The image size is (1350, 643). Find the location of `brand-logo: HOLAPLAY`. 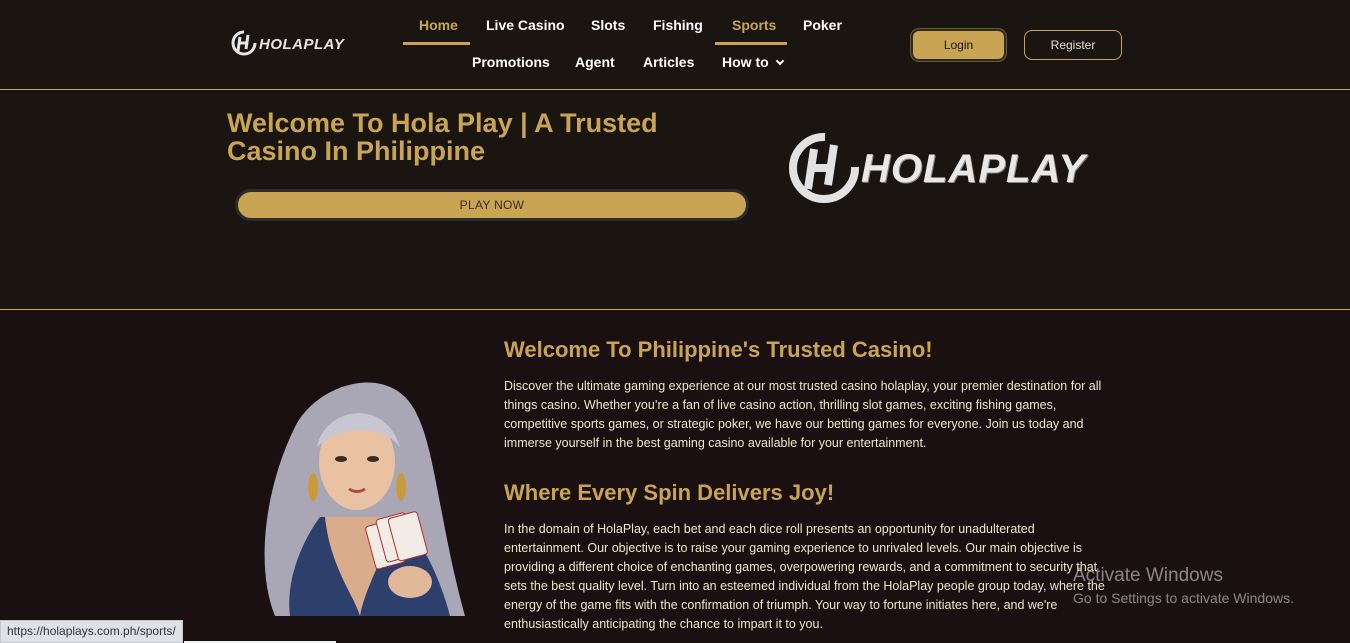

brand-logo: HOLAPLAY is located at coordinates (287, 44).